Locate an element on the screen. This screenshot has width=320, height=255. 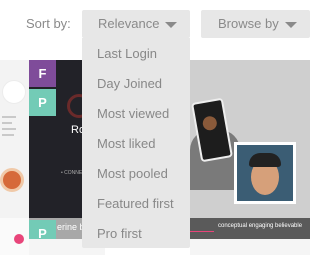
card-footer is located at coordinates (250, 247).